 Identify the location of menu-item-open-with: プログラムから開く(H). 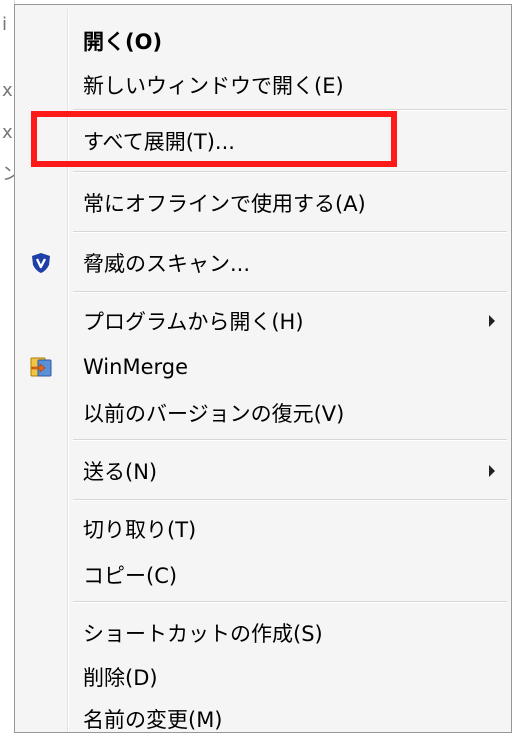
(263, 321).